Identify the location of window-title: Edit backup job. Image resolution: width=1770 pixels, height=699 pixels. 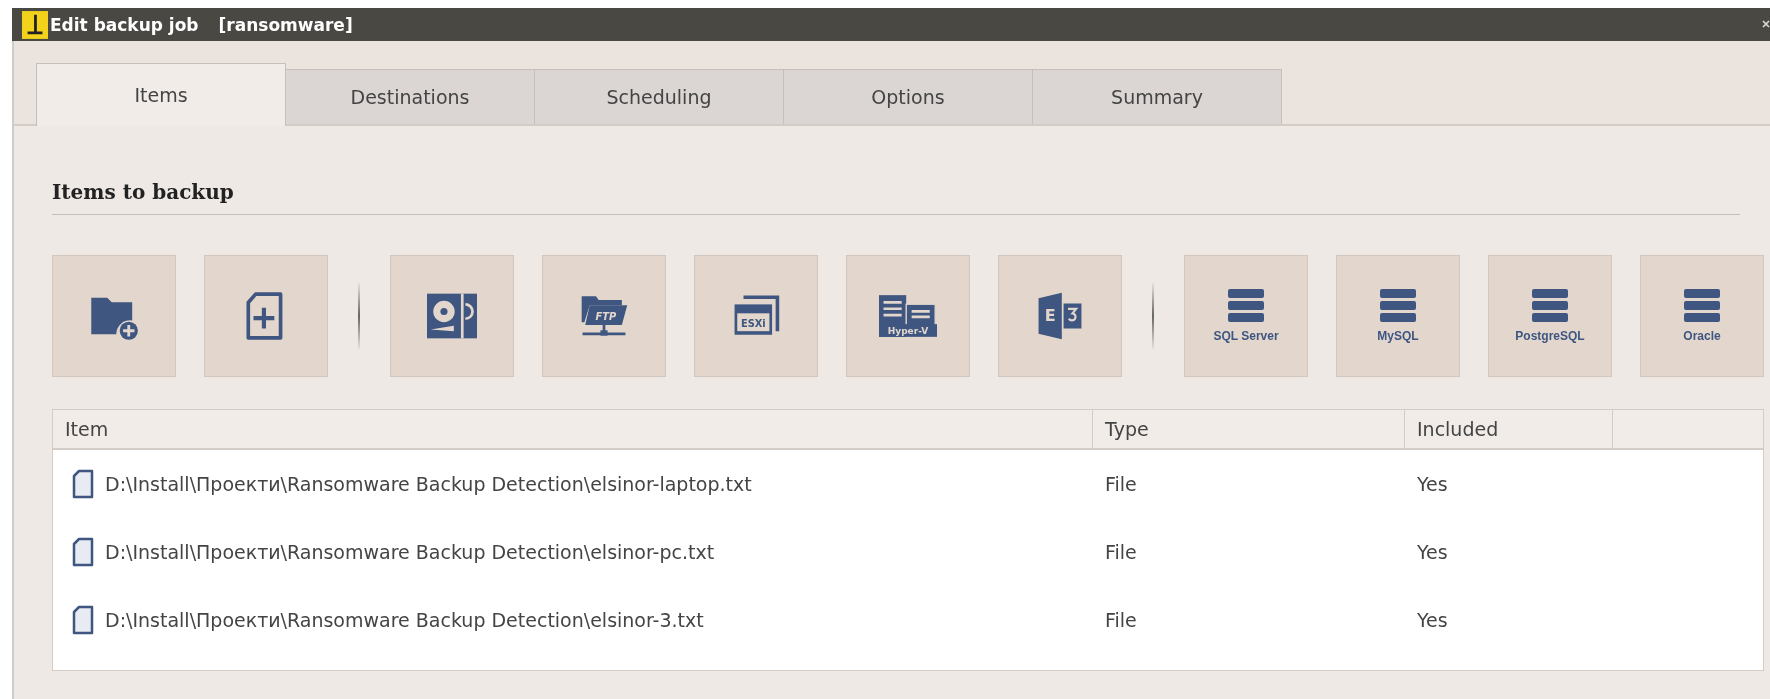
(124, 24).